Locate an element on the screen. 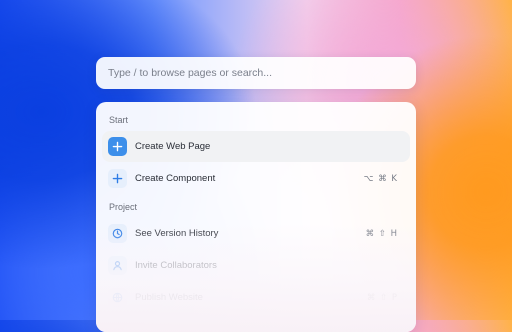  command-invite-collaborators: Invite Collaborators is located at coordinates (256, 265).